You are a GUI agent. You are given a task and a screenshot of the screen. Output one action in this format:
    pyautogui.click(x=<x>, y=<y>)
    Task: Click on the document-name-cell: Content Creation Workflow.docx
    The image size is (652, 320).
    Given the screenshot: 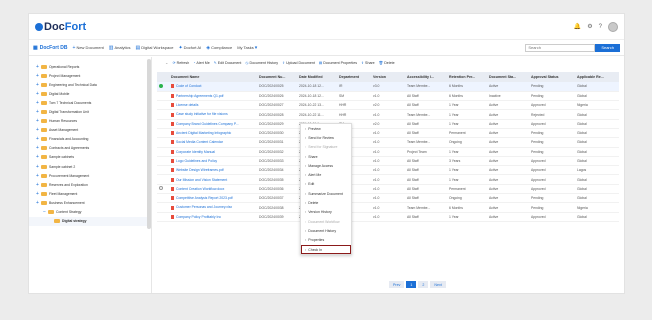 What is the action you would take?
    pyautogui.click(x=213, y=189)
    